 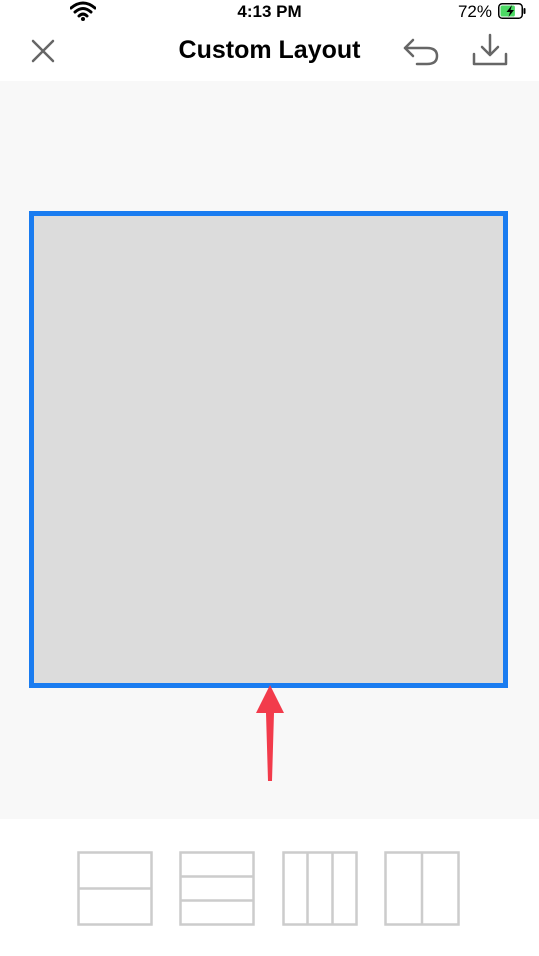 What do you see at coordinates (474, 11) in the screenshot?
I see `battery-percentage: 72%` at bounding box center [474, 11].